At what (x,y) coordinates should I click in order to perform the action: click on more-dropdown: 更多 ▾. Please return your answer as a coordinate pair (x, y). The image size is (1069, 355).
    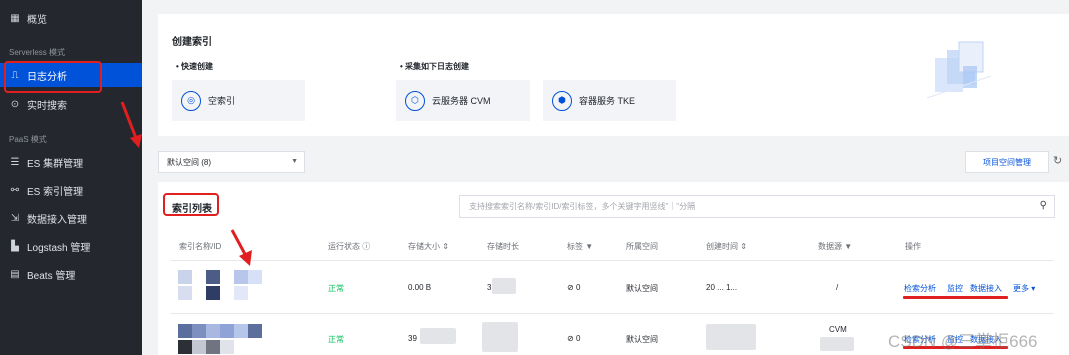
    Looking at the image, I should click on (1024, 288).